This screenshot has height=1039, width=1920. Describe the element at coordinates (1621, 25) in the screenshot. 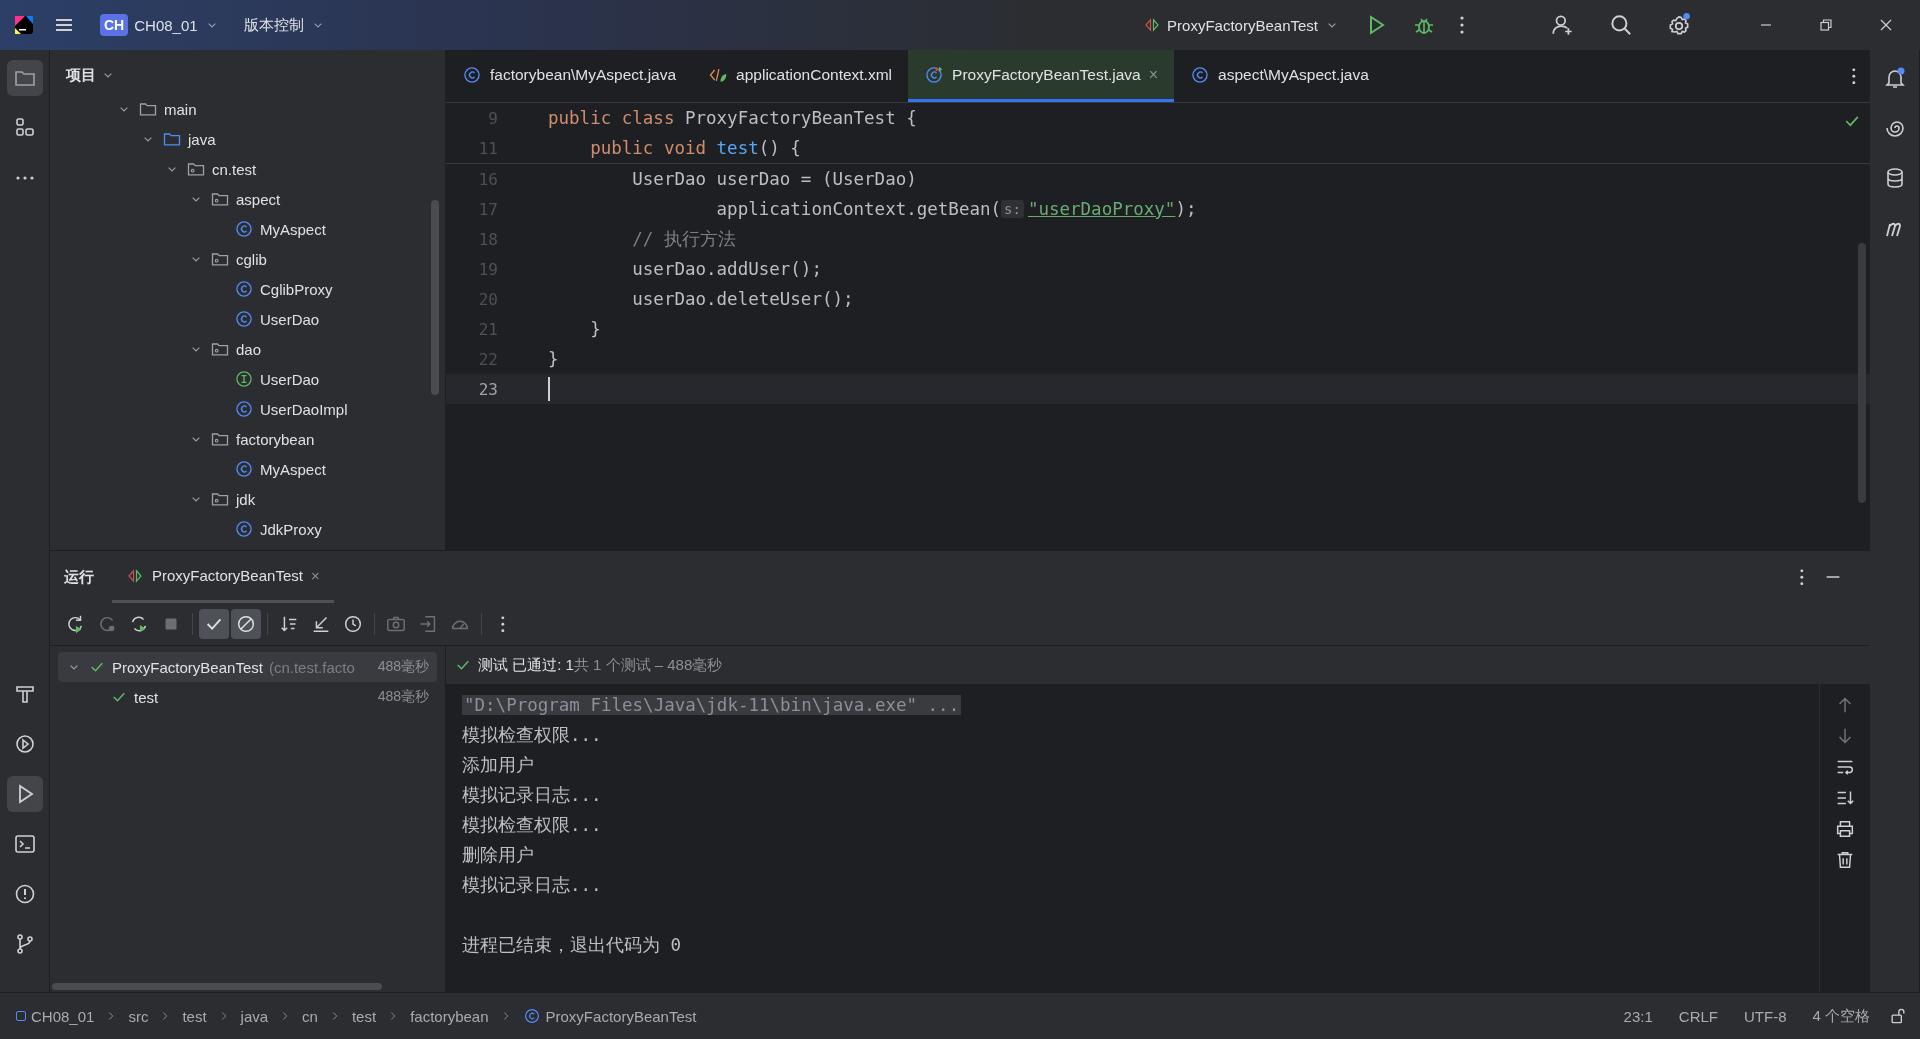

I see `search-icon` at that location.